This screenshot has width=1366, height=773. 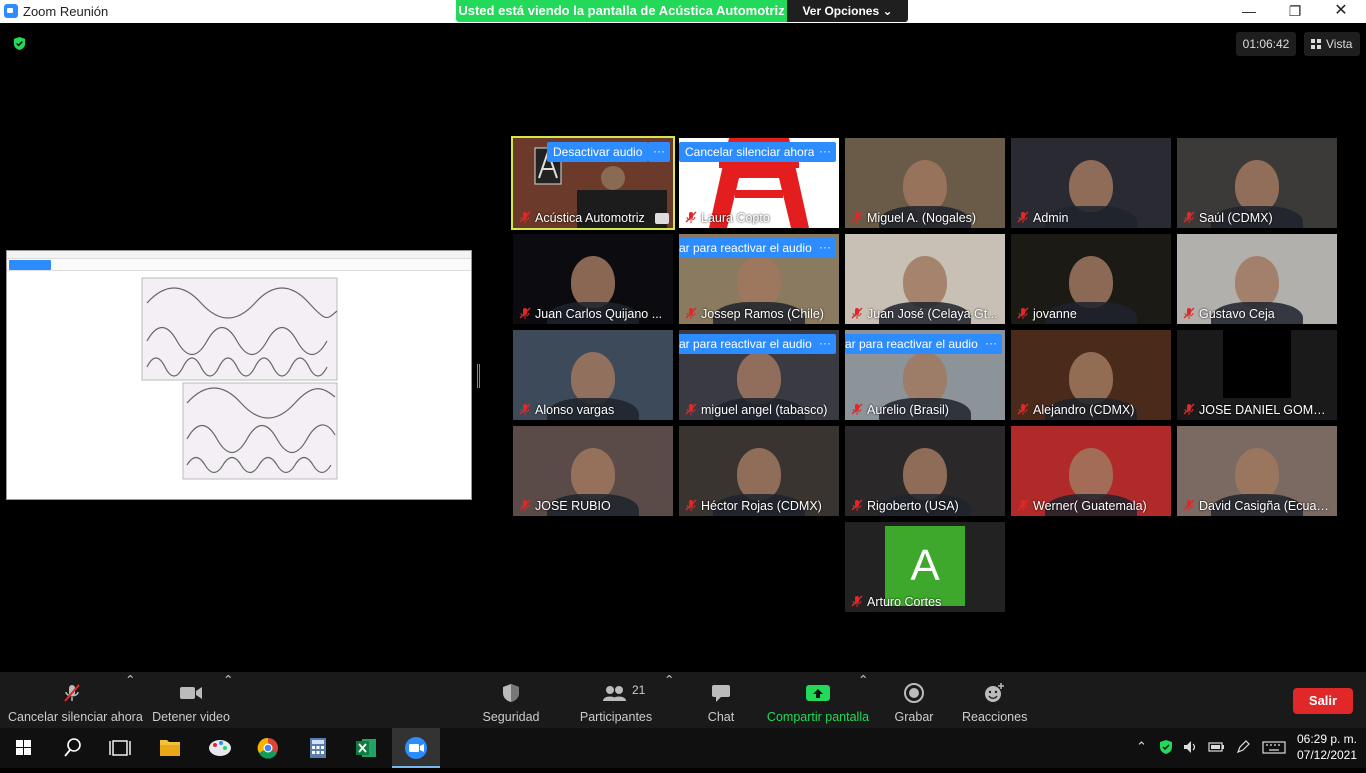 What do you see at coordinates (72, 748) in the screenshot?
I see `search-taskbar-button` at bounding box center [72, 748].